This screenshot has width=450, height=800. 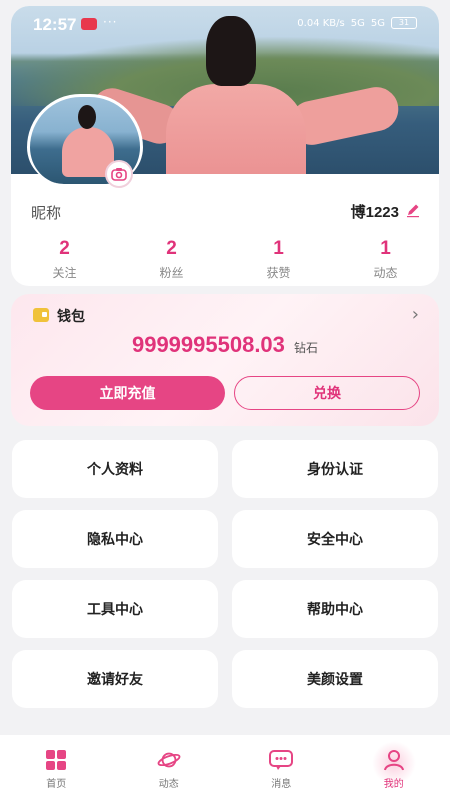 I want to click on stat-fans: 2 粉丝, so click(x=171, y=262).